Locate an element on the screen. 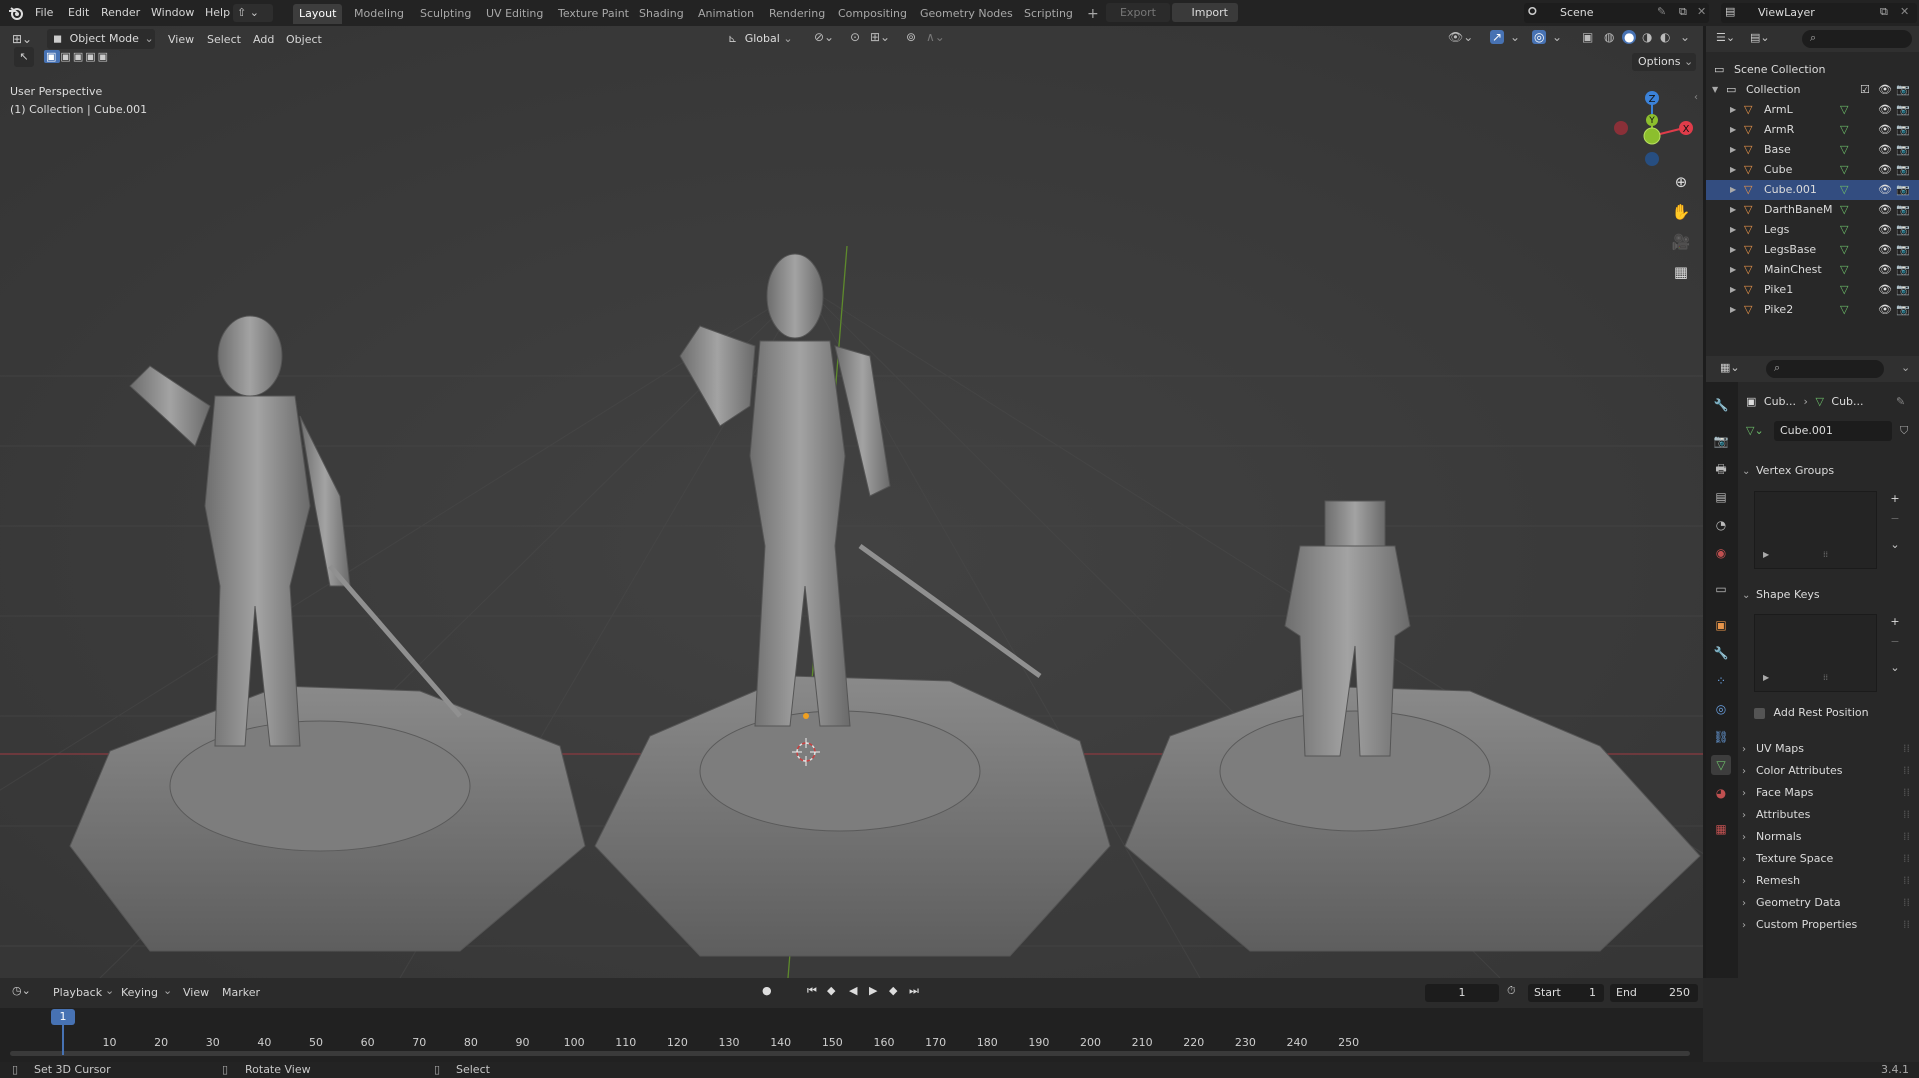 This screenshot has height=1078, width=1919. outliner-search-input: ⌕ is located at coordinates (1857, 39).